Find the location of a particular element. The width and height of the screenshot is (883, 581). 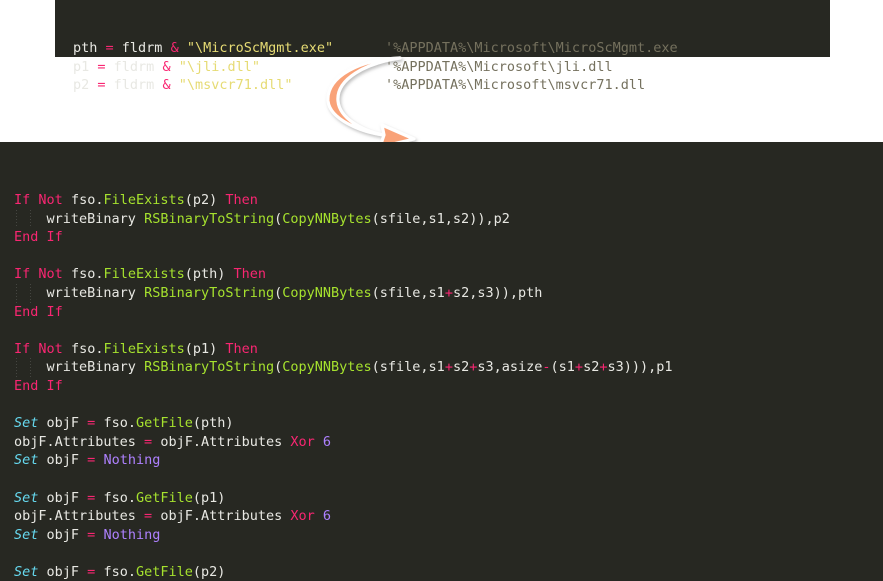

code-token: (sfile,s1,s2)),p2 is located at coordinates (440, 218).